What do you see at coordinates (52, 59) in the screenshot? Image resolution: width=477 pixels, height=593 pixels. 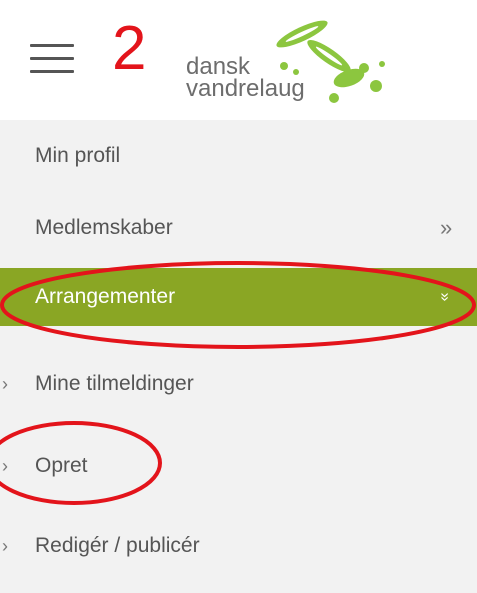 I see `hamburger-icon` at bounding box center [52, 59].